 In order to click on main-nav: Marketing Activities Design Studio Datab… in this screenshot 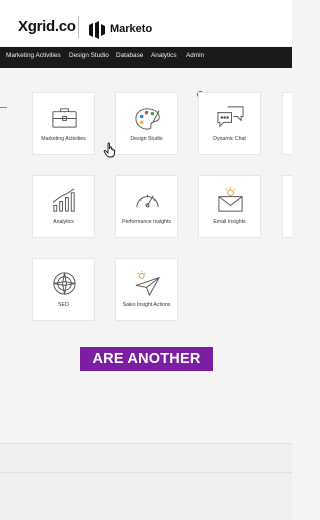, I will do `click(146, 57)`.